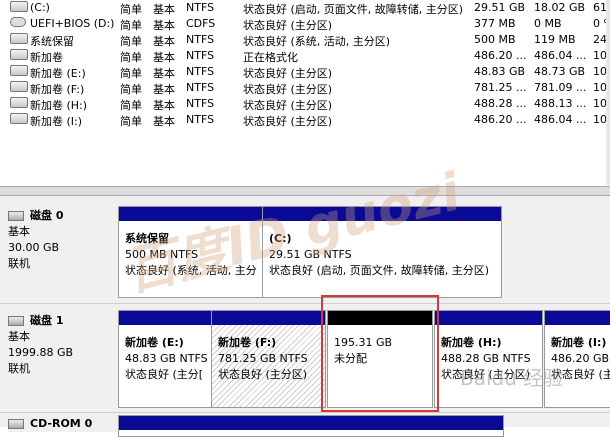  What do you see at coordinates (201, 23) in the screenshot?
I see `volume-fs: CDFS` at bounding box center [201, 23].